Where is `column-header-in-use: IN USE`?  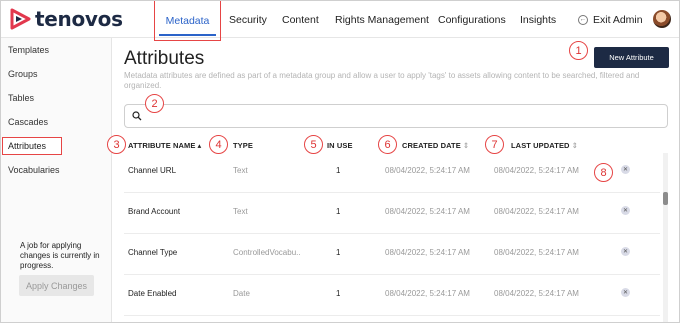 column-header-in-use: IN USE is located at coordinates (340, 145).